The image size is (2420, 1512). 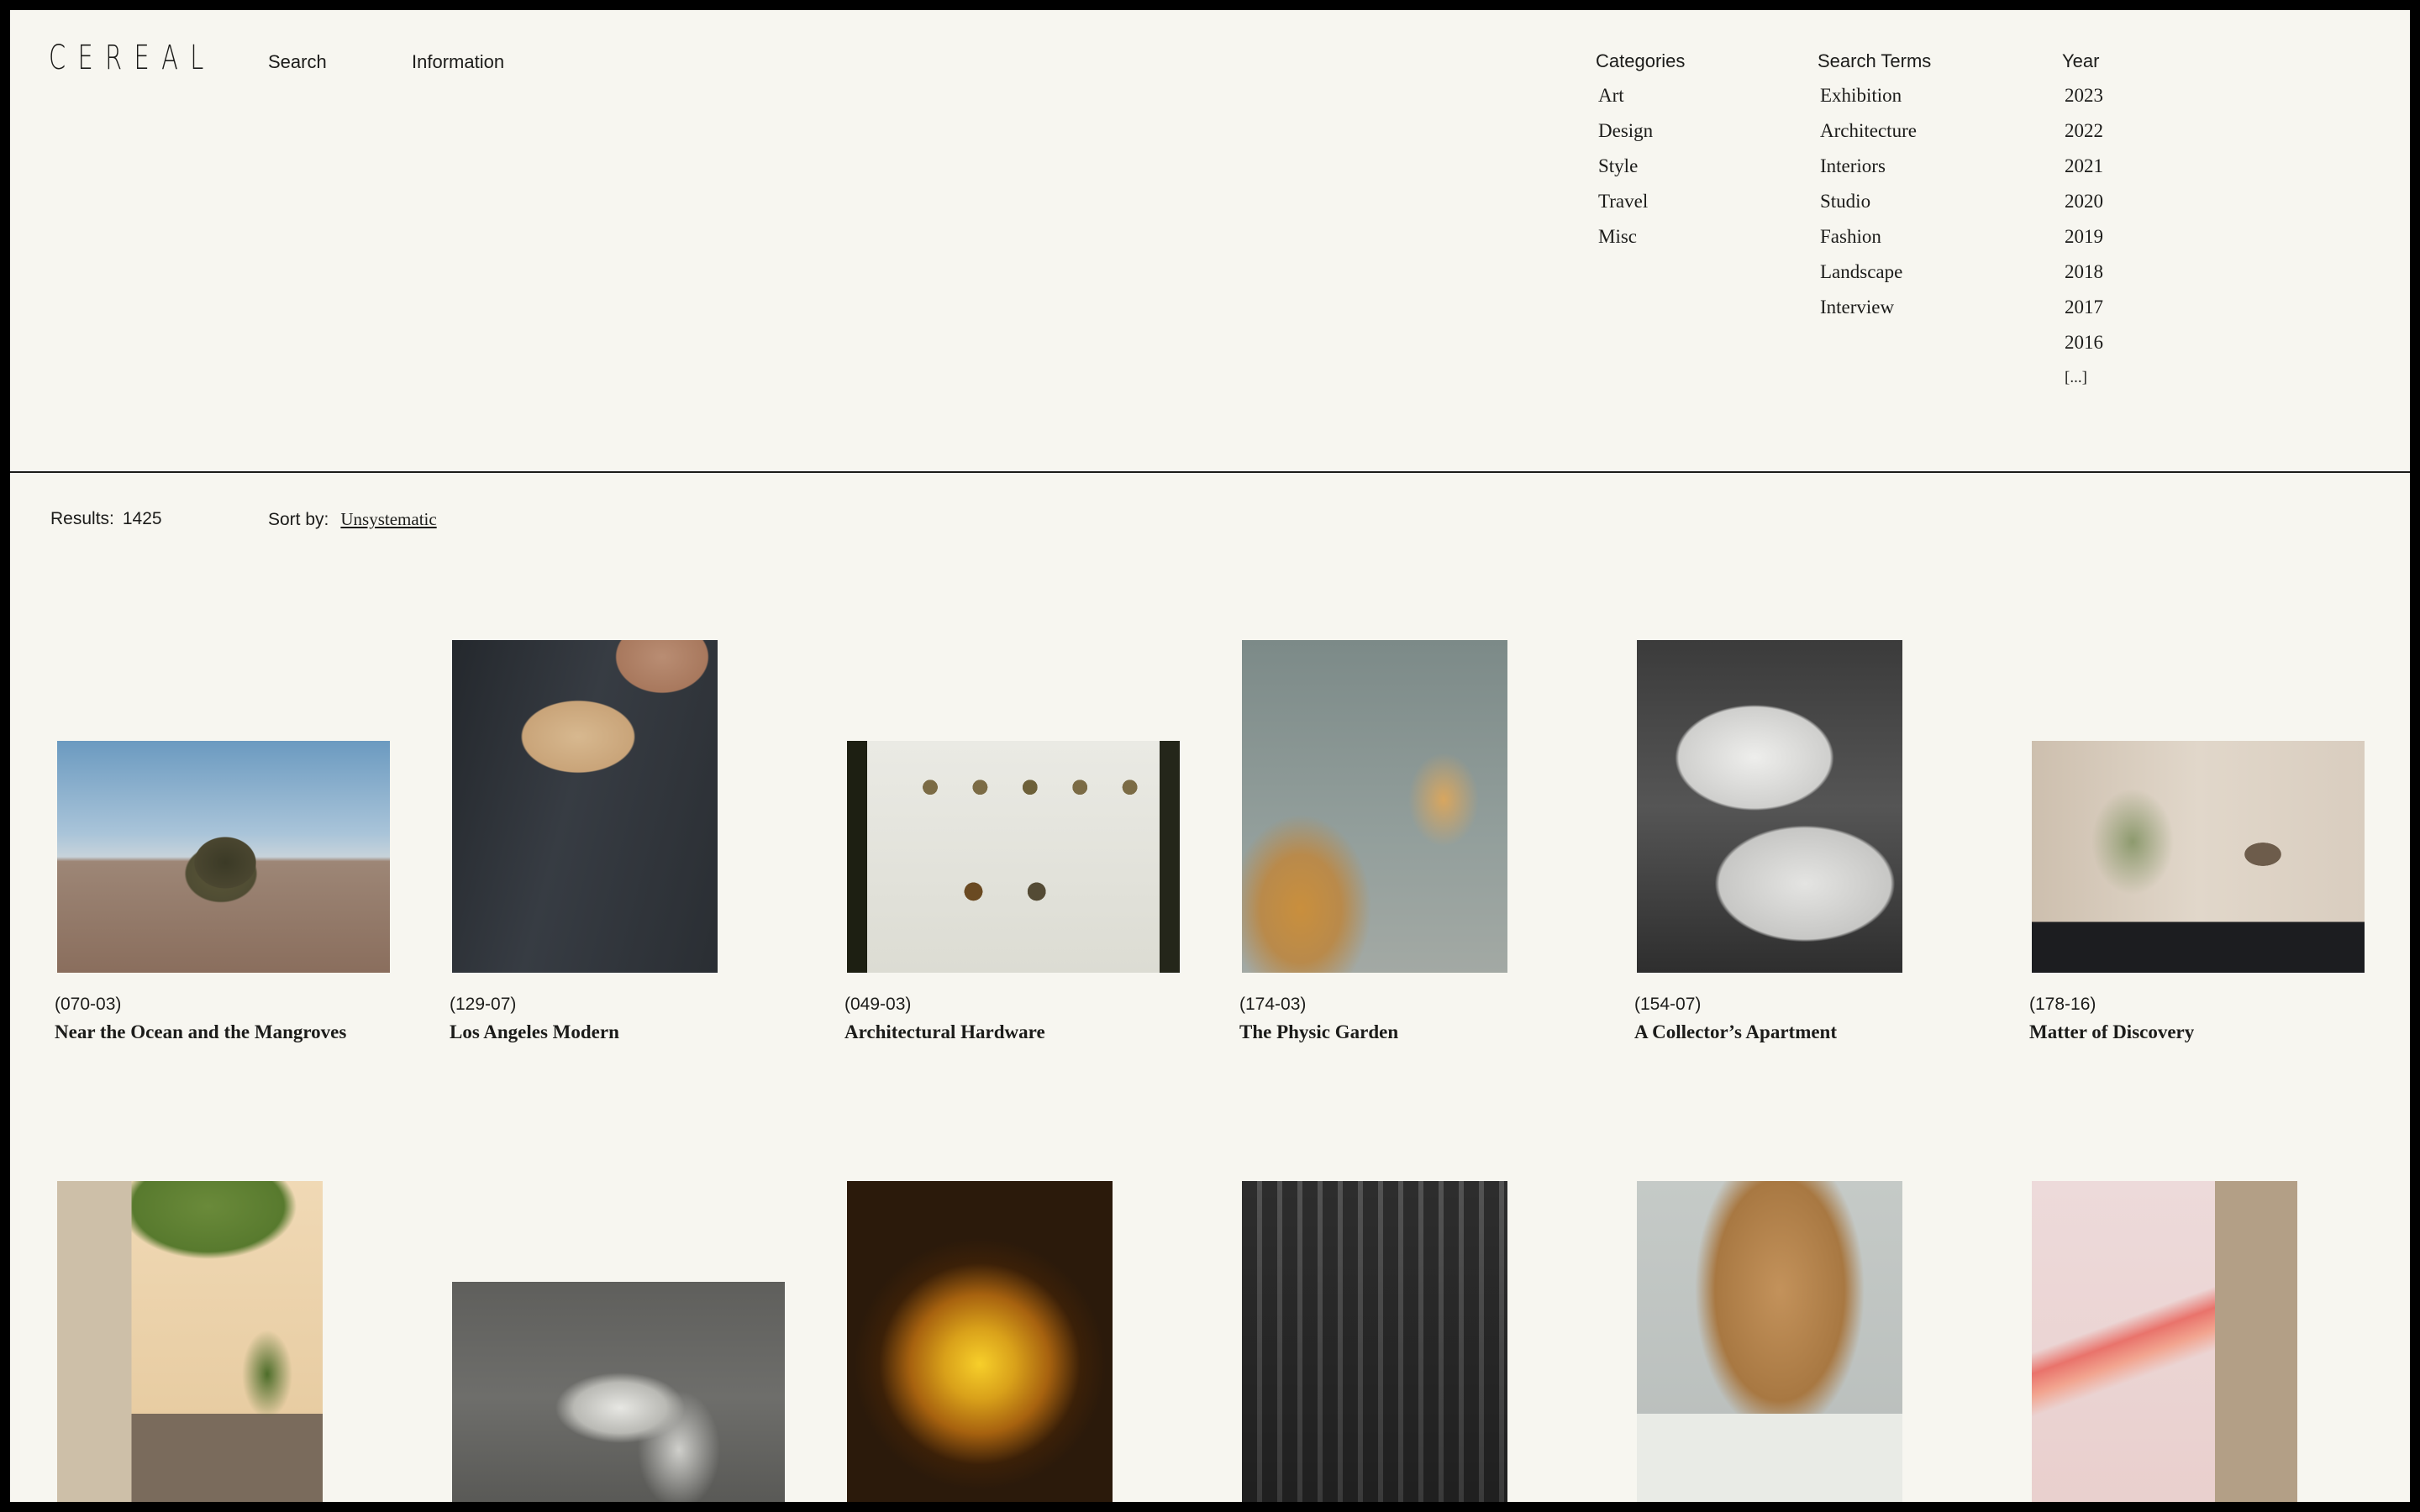 I want to click on header-divider, so click(x=1210, y=472).